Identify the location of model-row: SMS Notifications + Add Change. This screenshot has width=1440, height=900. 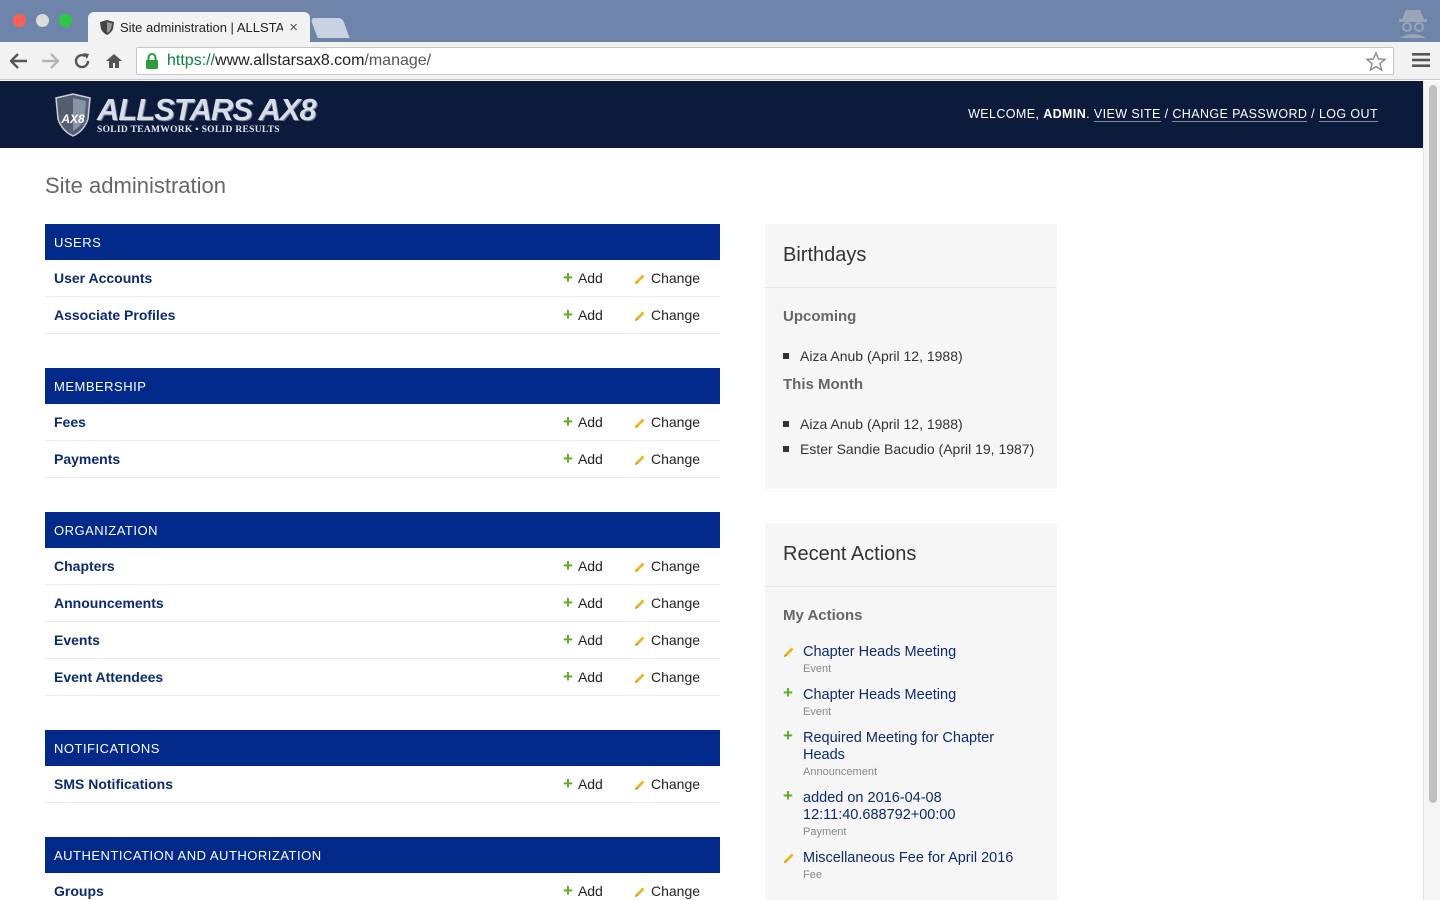
(382, 784).